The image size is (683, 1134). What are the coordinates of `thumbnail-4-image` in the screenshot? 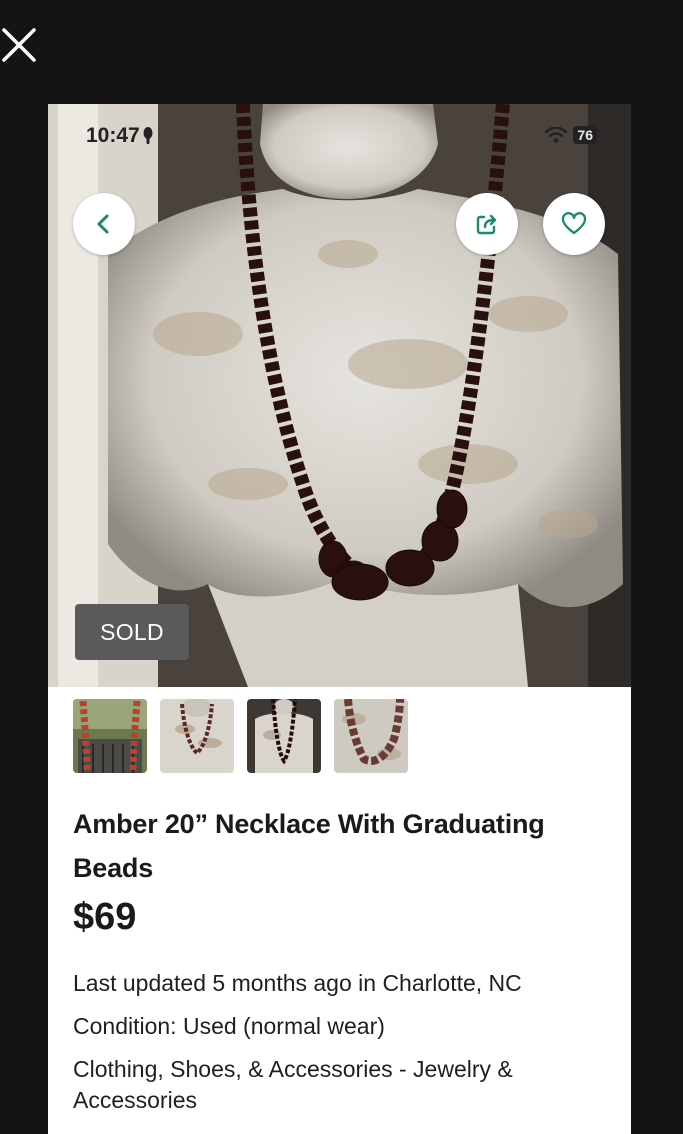 It's located at (371, 736).